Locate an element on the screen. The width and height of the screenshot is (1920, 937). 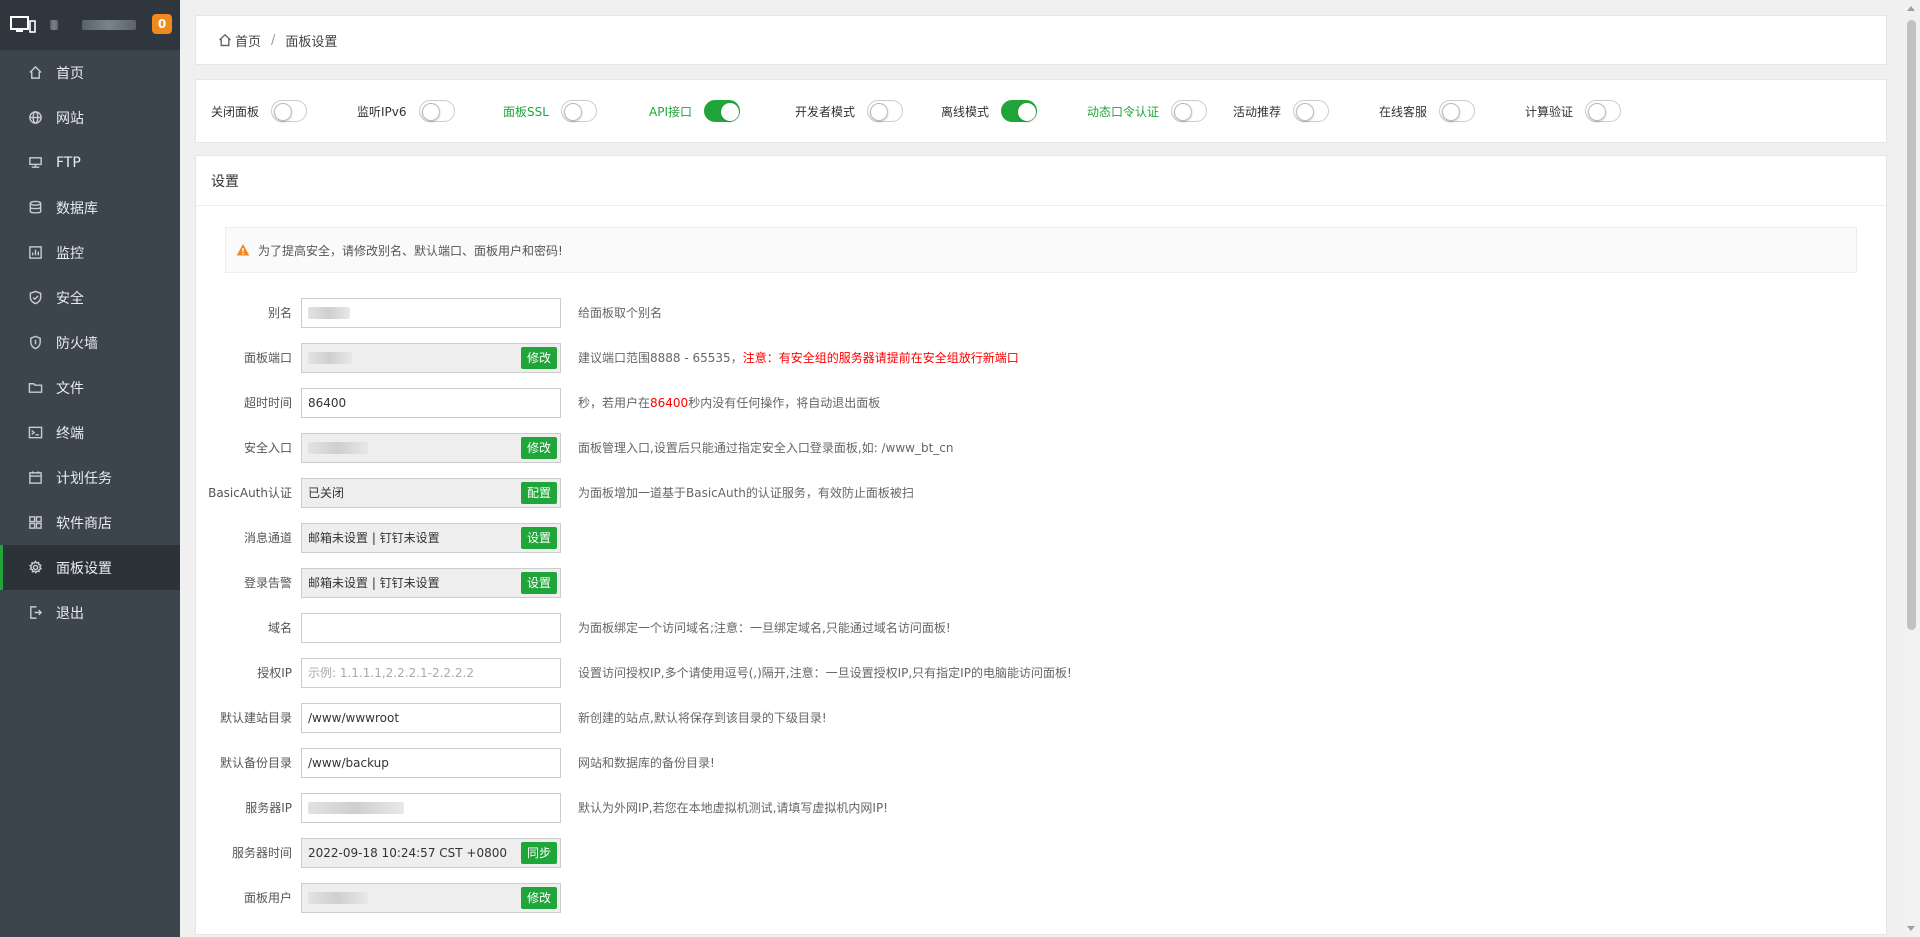
scroll-up-arrow is located at coordinates (1911, 8).